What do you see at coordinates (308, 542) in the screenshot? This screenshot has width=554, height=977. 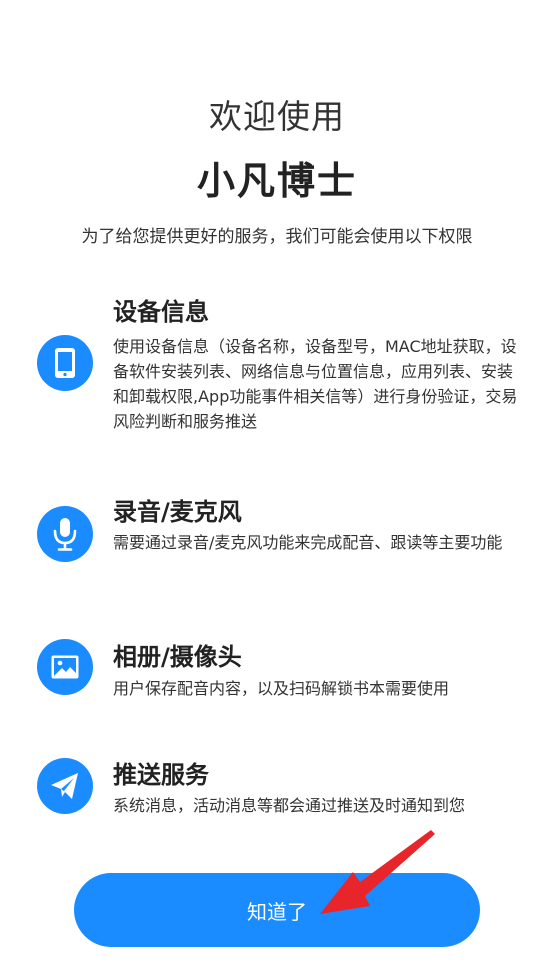 I see `permission-description: 需要通过录音/麦克风功能来完成配音、跟读等主要功能` at bounding box center [308, 542].